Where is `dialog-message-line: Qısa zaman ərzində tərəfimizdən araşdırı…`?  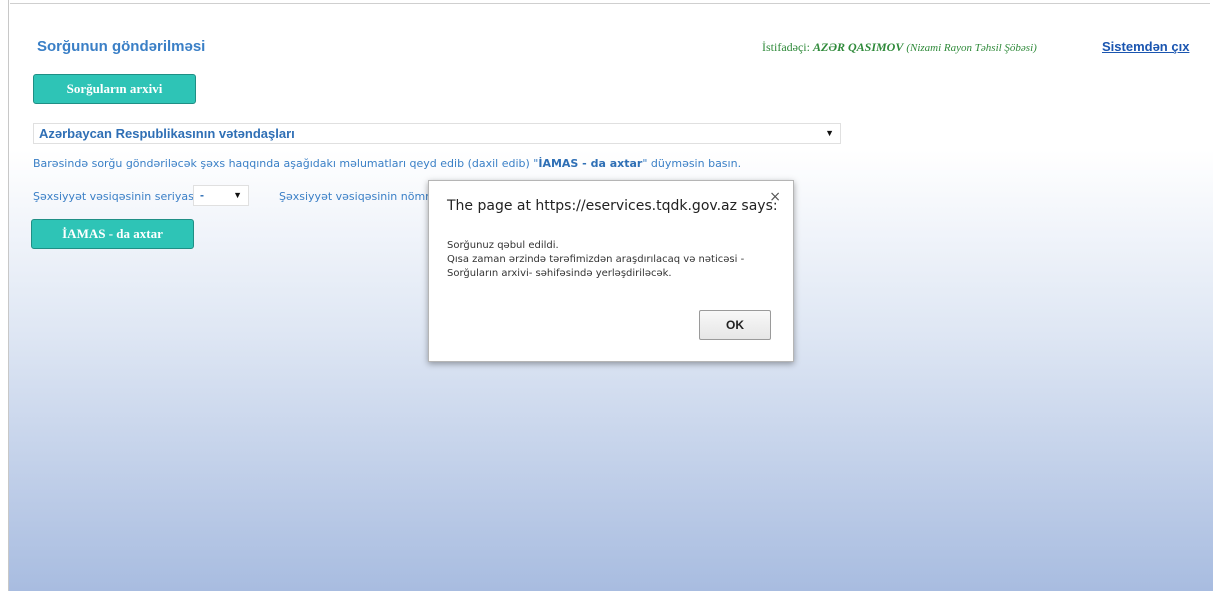 dialog-message-line: Qısa zaman ərzində tərəfimizdən araşdırı… is located at coordinates (596, 259).